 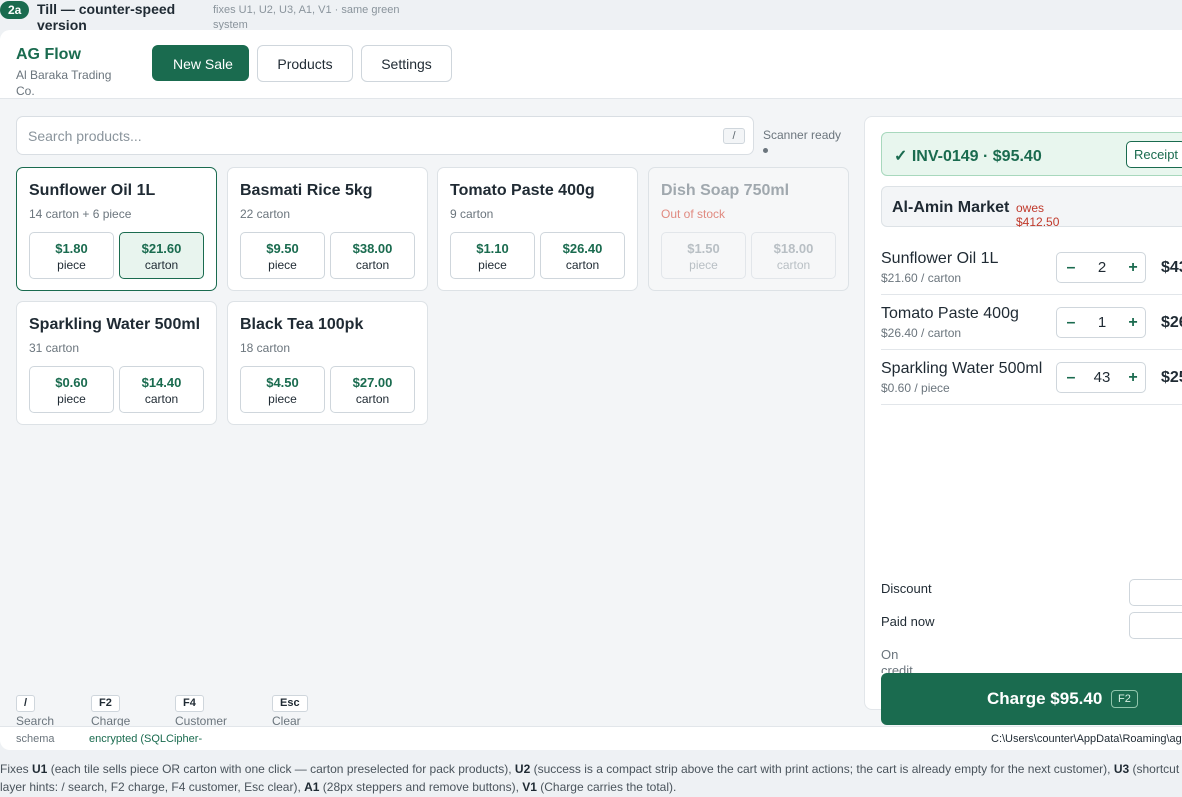 What do you see at coordinates (54, 348) in the screenshot?
I see `product-stock: 31 carton` at bounding box center [54, 348].